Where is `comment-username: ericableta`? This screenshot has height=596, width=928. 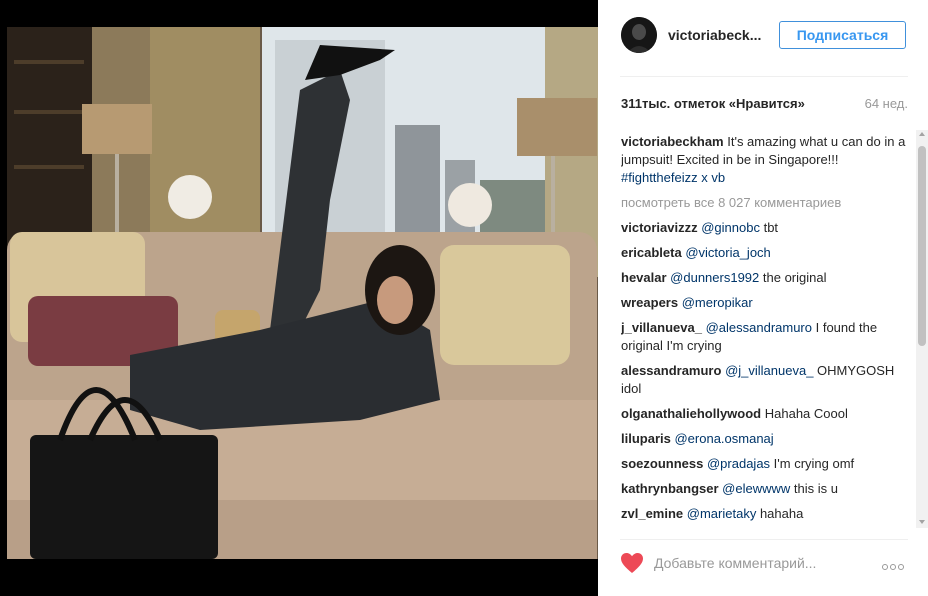
comment-username: ericableta is located at coordinates (651, 252).